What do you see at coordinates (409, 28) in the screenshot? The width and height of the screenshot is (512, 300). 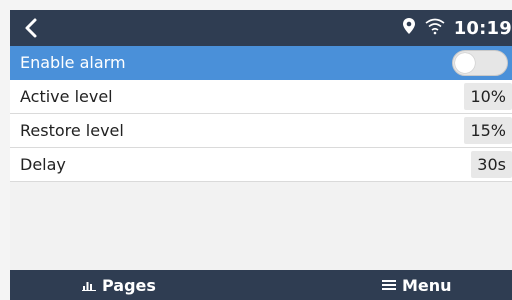 I see `location-pin-icon` at bounding box center [409, 28].